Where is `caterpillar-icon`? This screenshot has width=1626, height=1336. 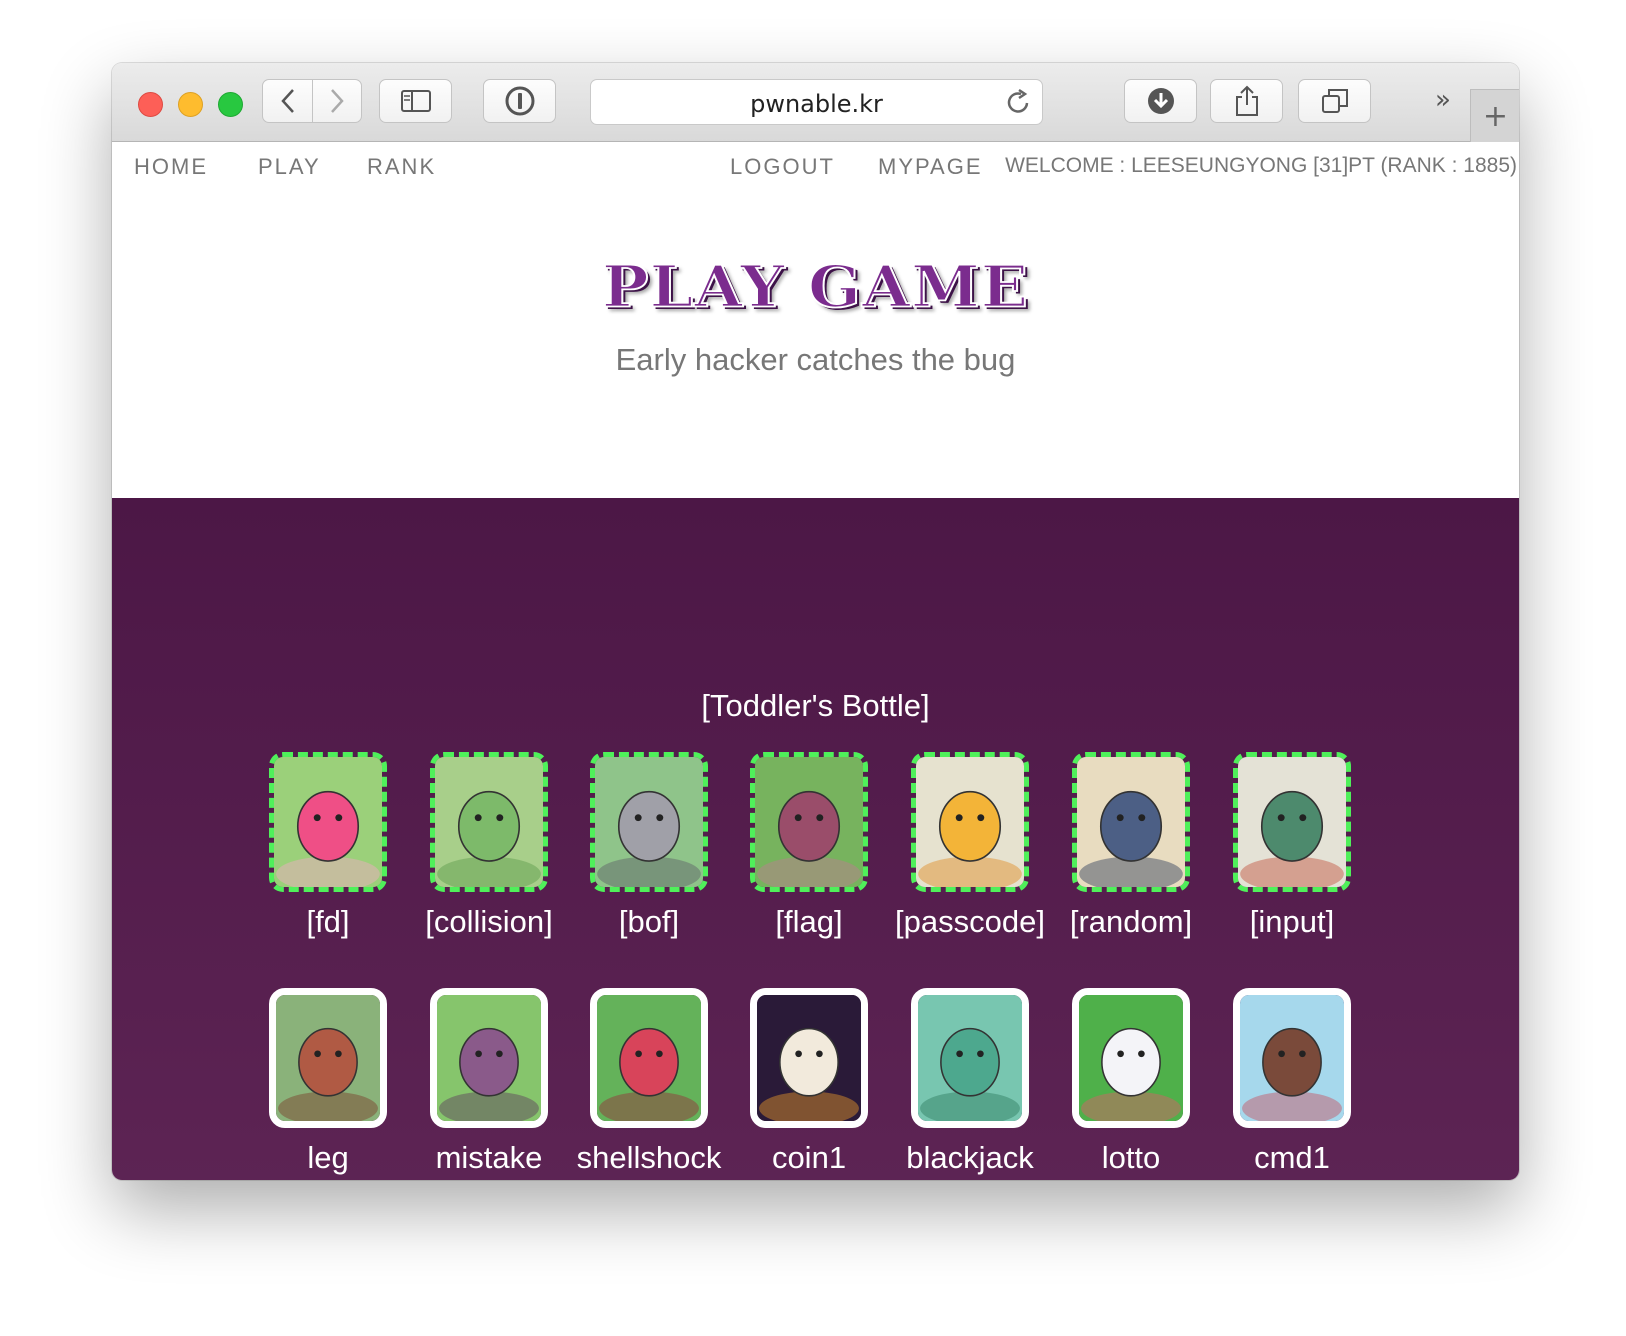 caterpillar-icon is located at coordinates (489, 822).